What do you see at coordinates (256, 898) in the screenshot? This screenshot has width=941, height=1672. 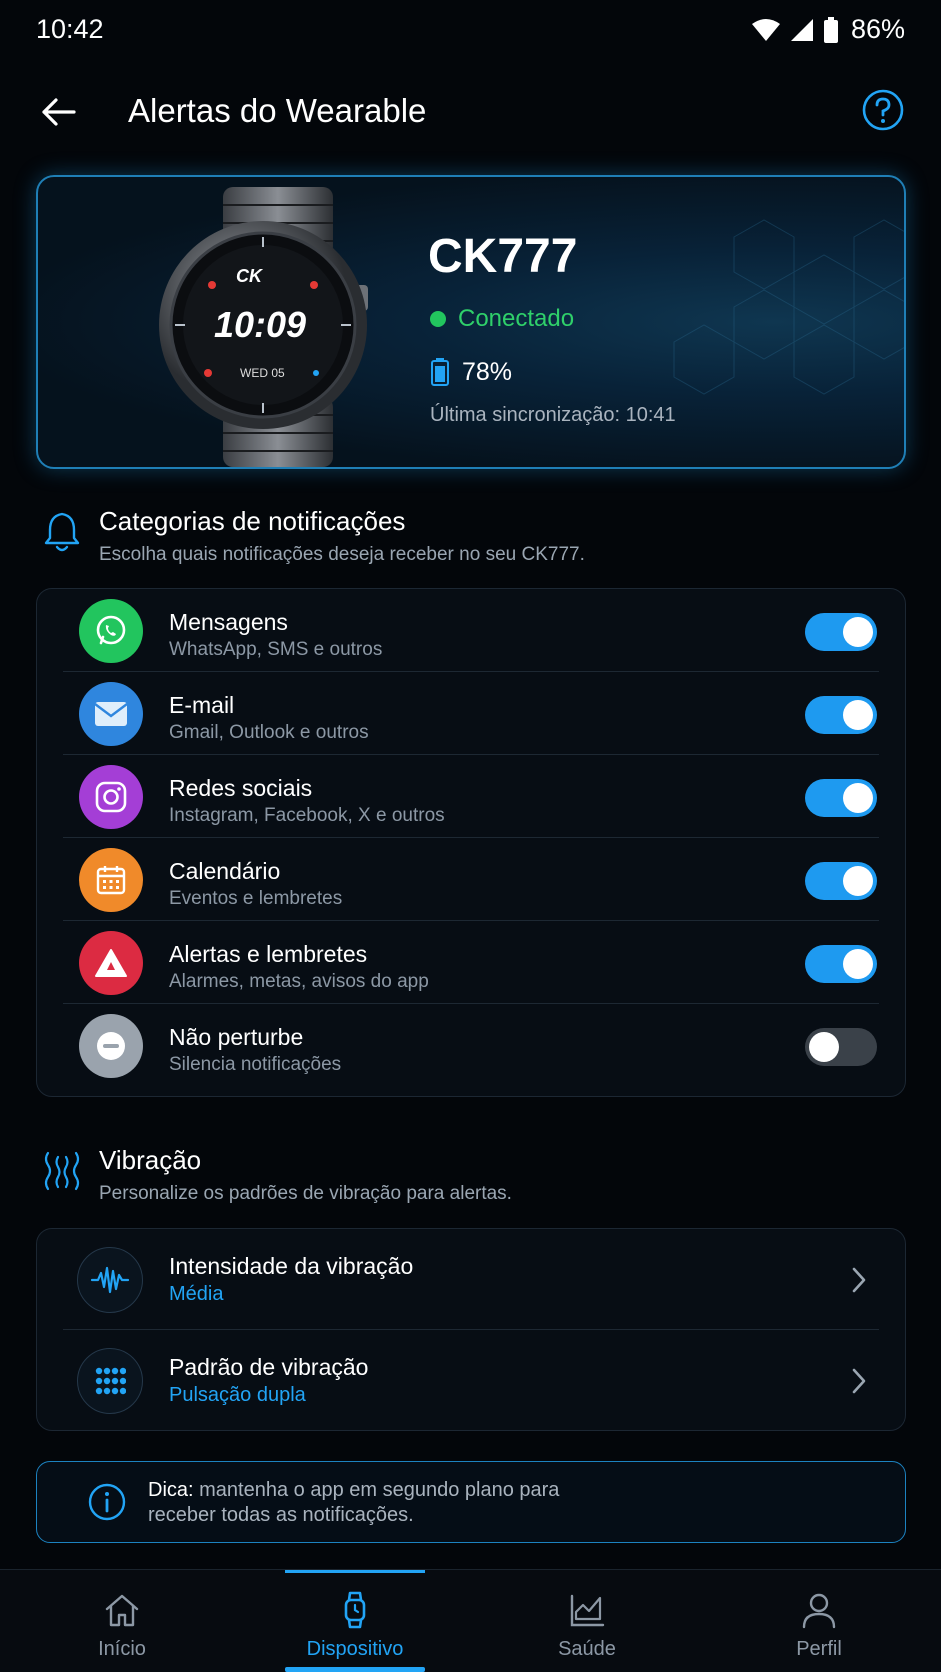 I see `item-subtitle: Eventos e lembretes` at bounding box center [256, 898].